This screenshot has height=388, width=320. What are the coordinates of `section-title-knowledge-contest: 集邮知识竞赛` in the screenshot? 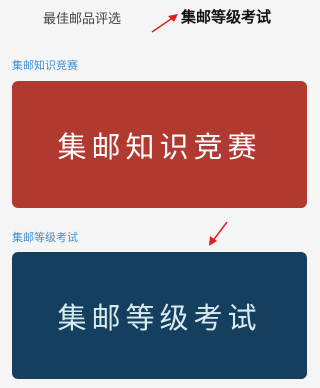 It's located at (45, 65).